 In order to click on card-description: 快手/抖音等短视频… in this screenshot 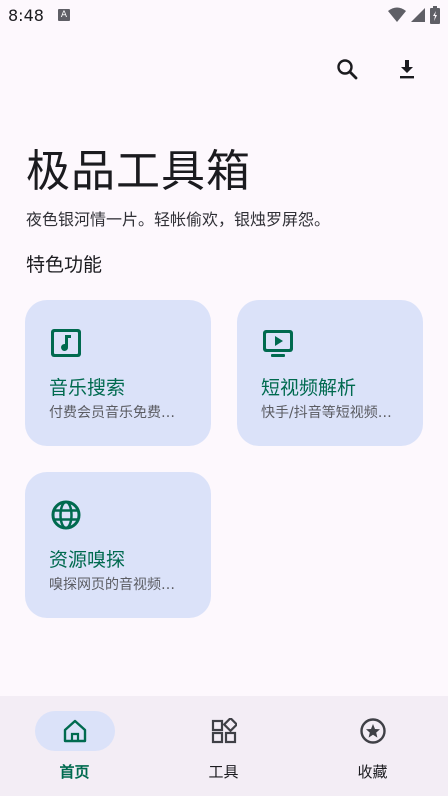, I will do `click(326, 413)`.